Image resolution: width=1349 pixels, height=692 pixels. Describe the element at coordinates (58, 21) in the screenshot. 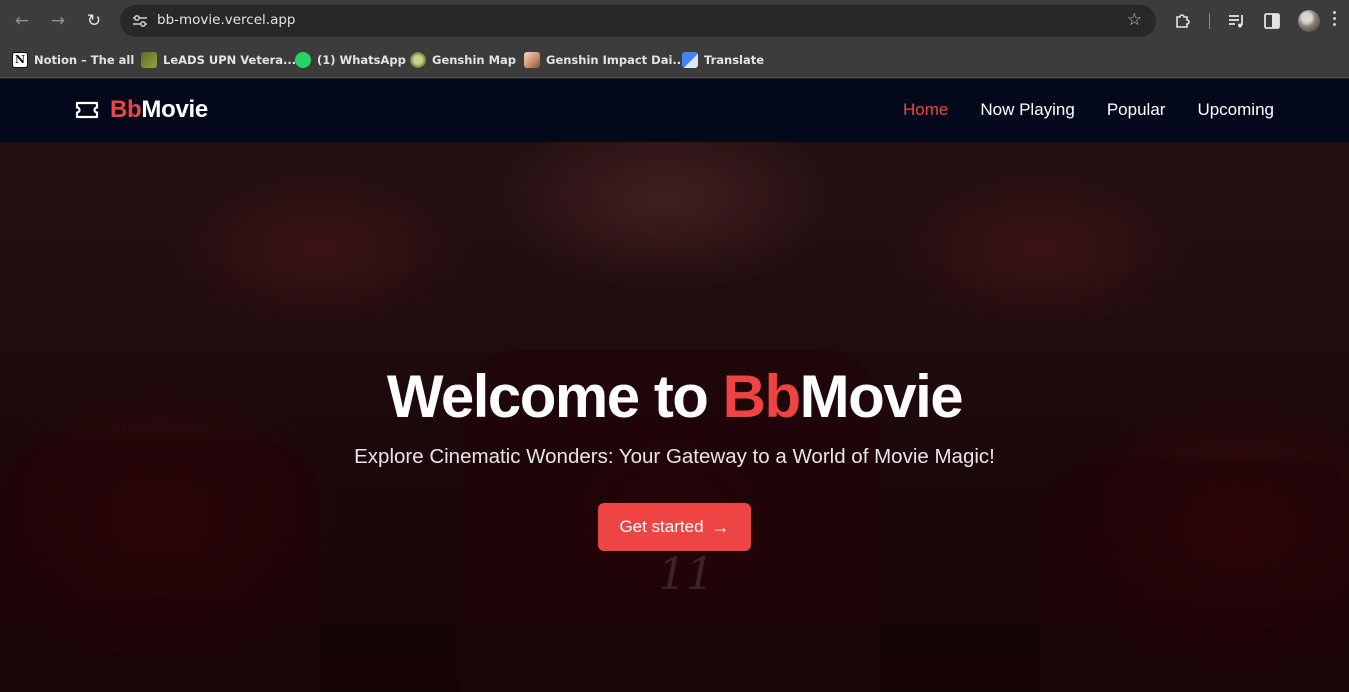

I see `forward-arrow-icon: →` at that location.